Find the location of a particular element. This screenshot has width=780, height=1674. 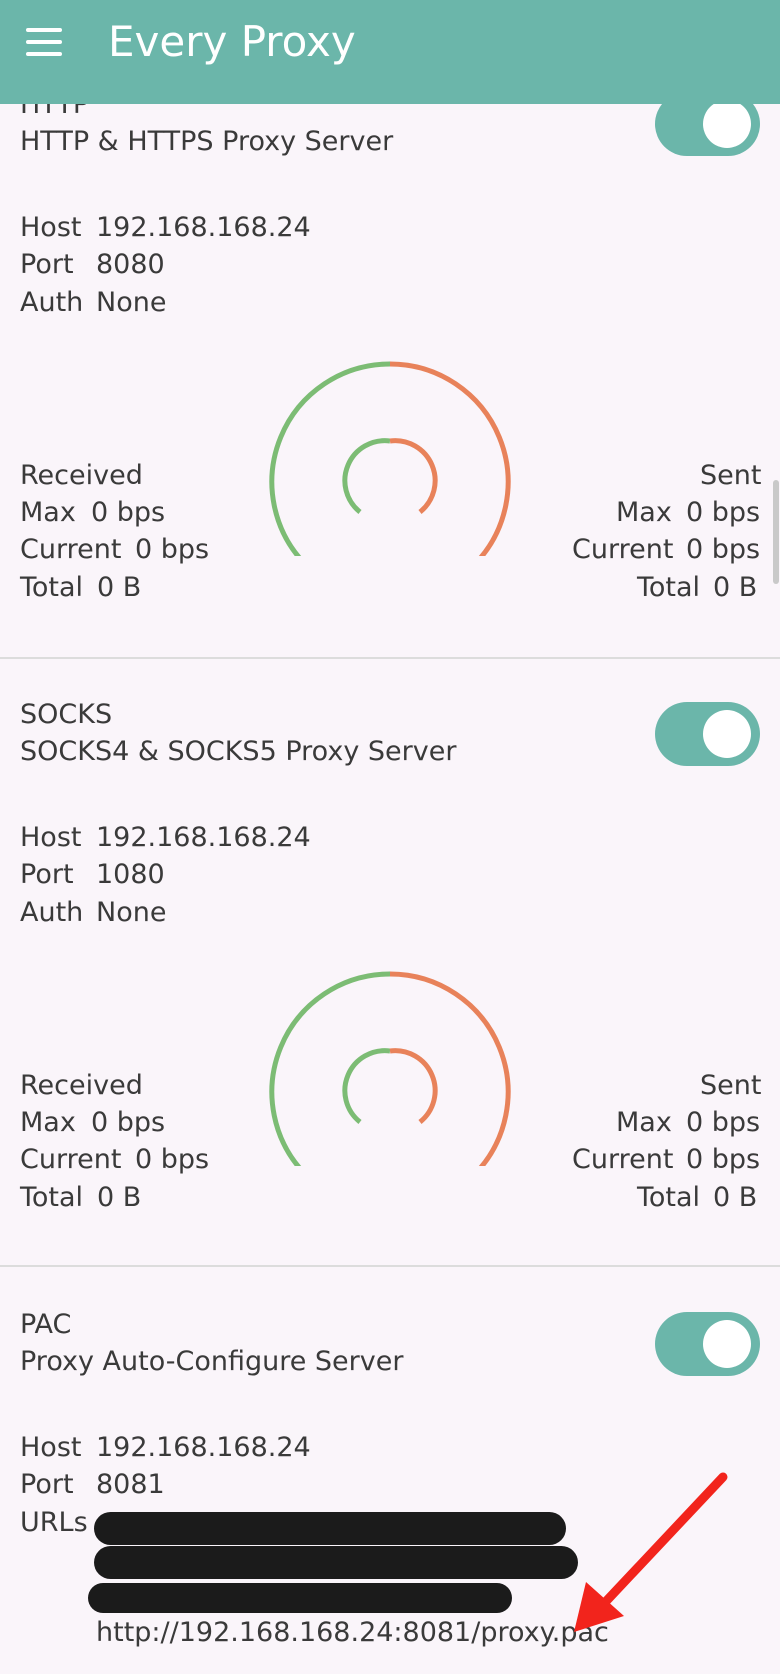

pac-toggle is located at coordinates (707, 1344).